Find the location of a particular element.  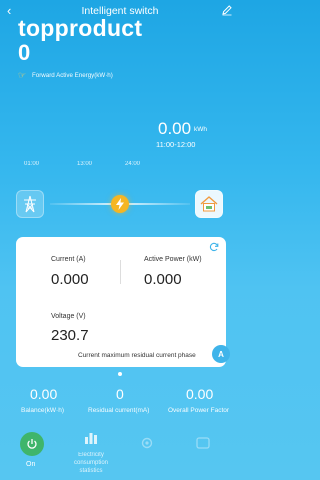

residual-phase-label: Current maximum residual current phase is located at coordinates (137, 355).